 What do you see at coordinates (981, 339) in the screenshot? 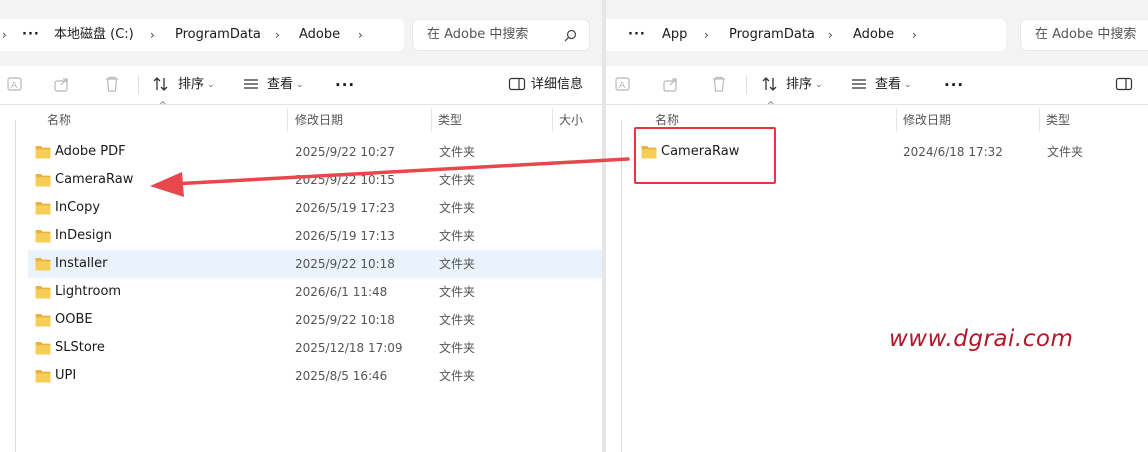
I see `watermark: www.dgrai.com` at bounding box center [981, 339].